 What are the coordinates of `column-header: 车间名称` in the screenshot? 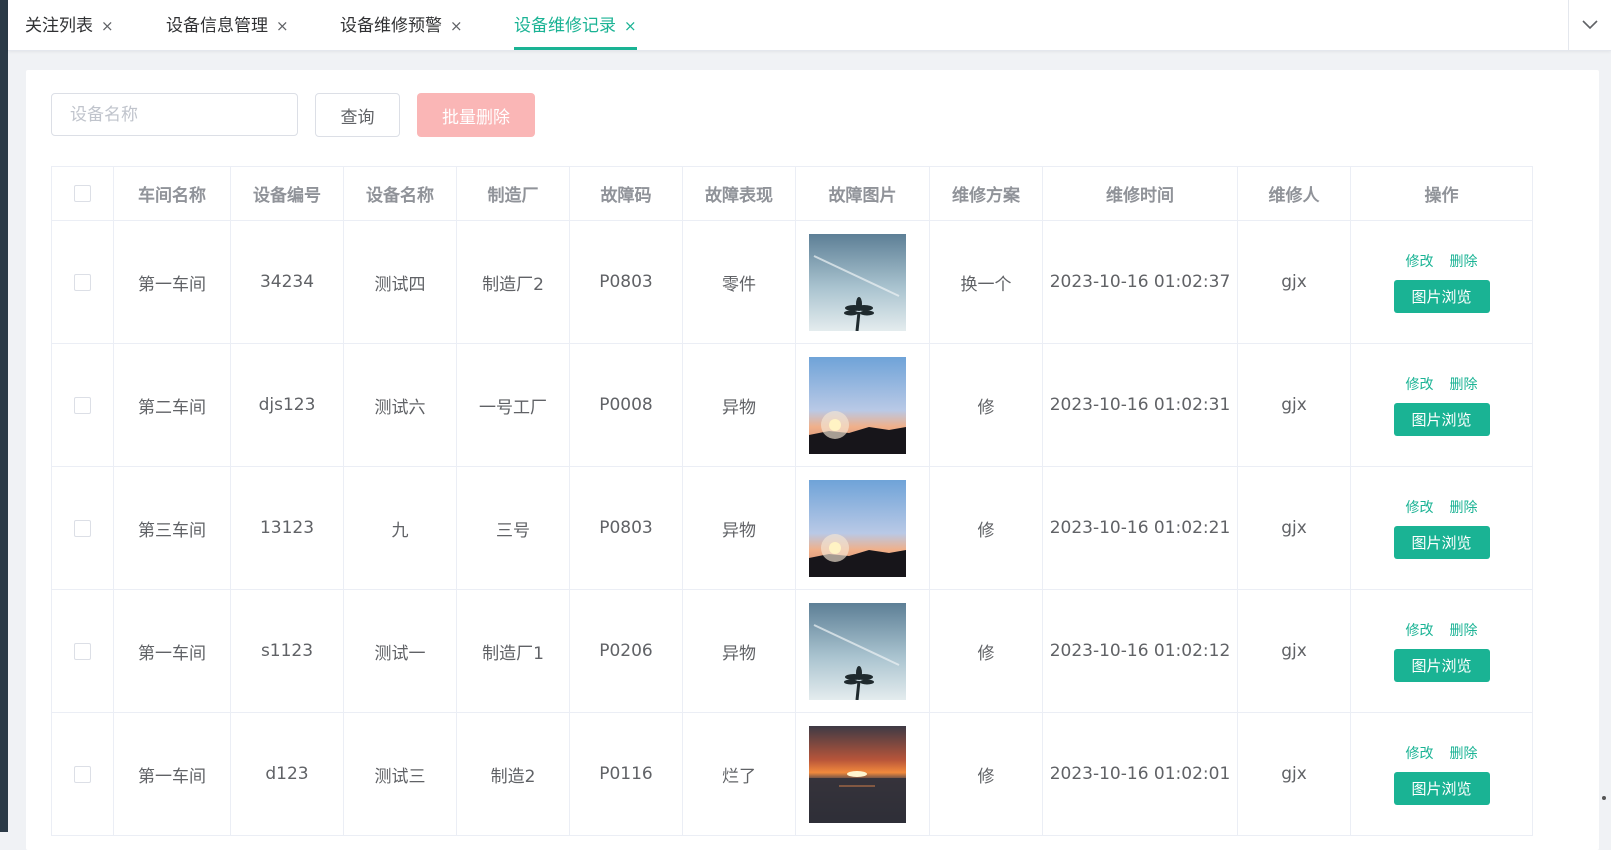 It's located at (172, 193).